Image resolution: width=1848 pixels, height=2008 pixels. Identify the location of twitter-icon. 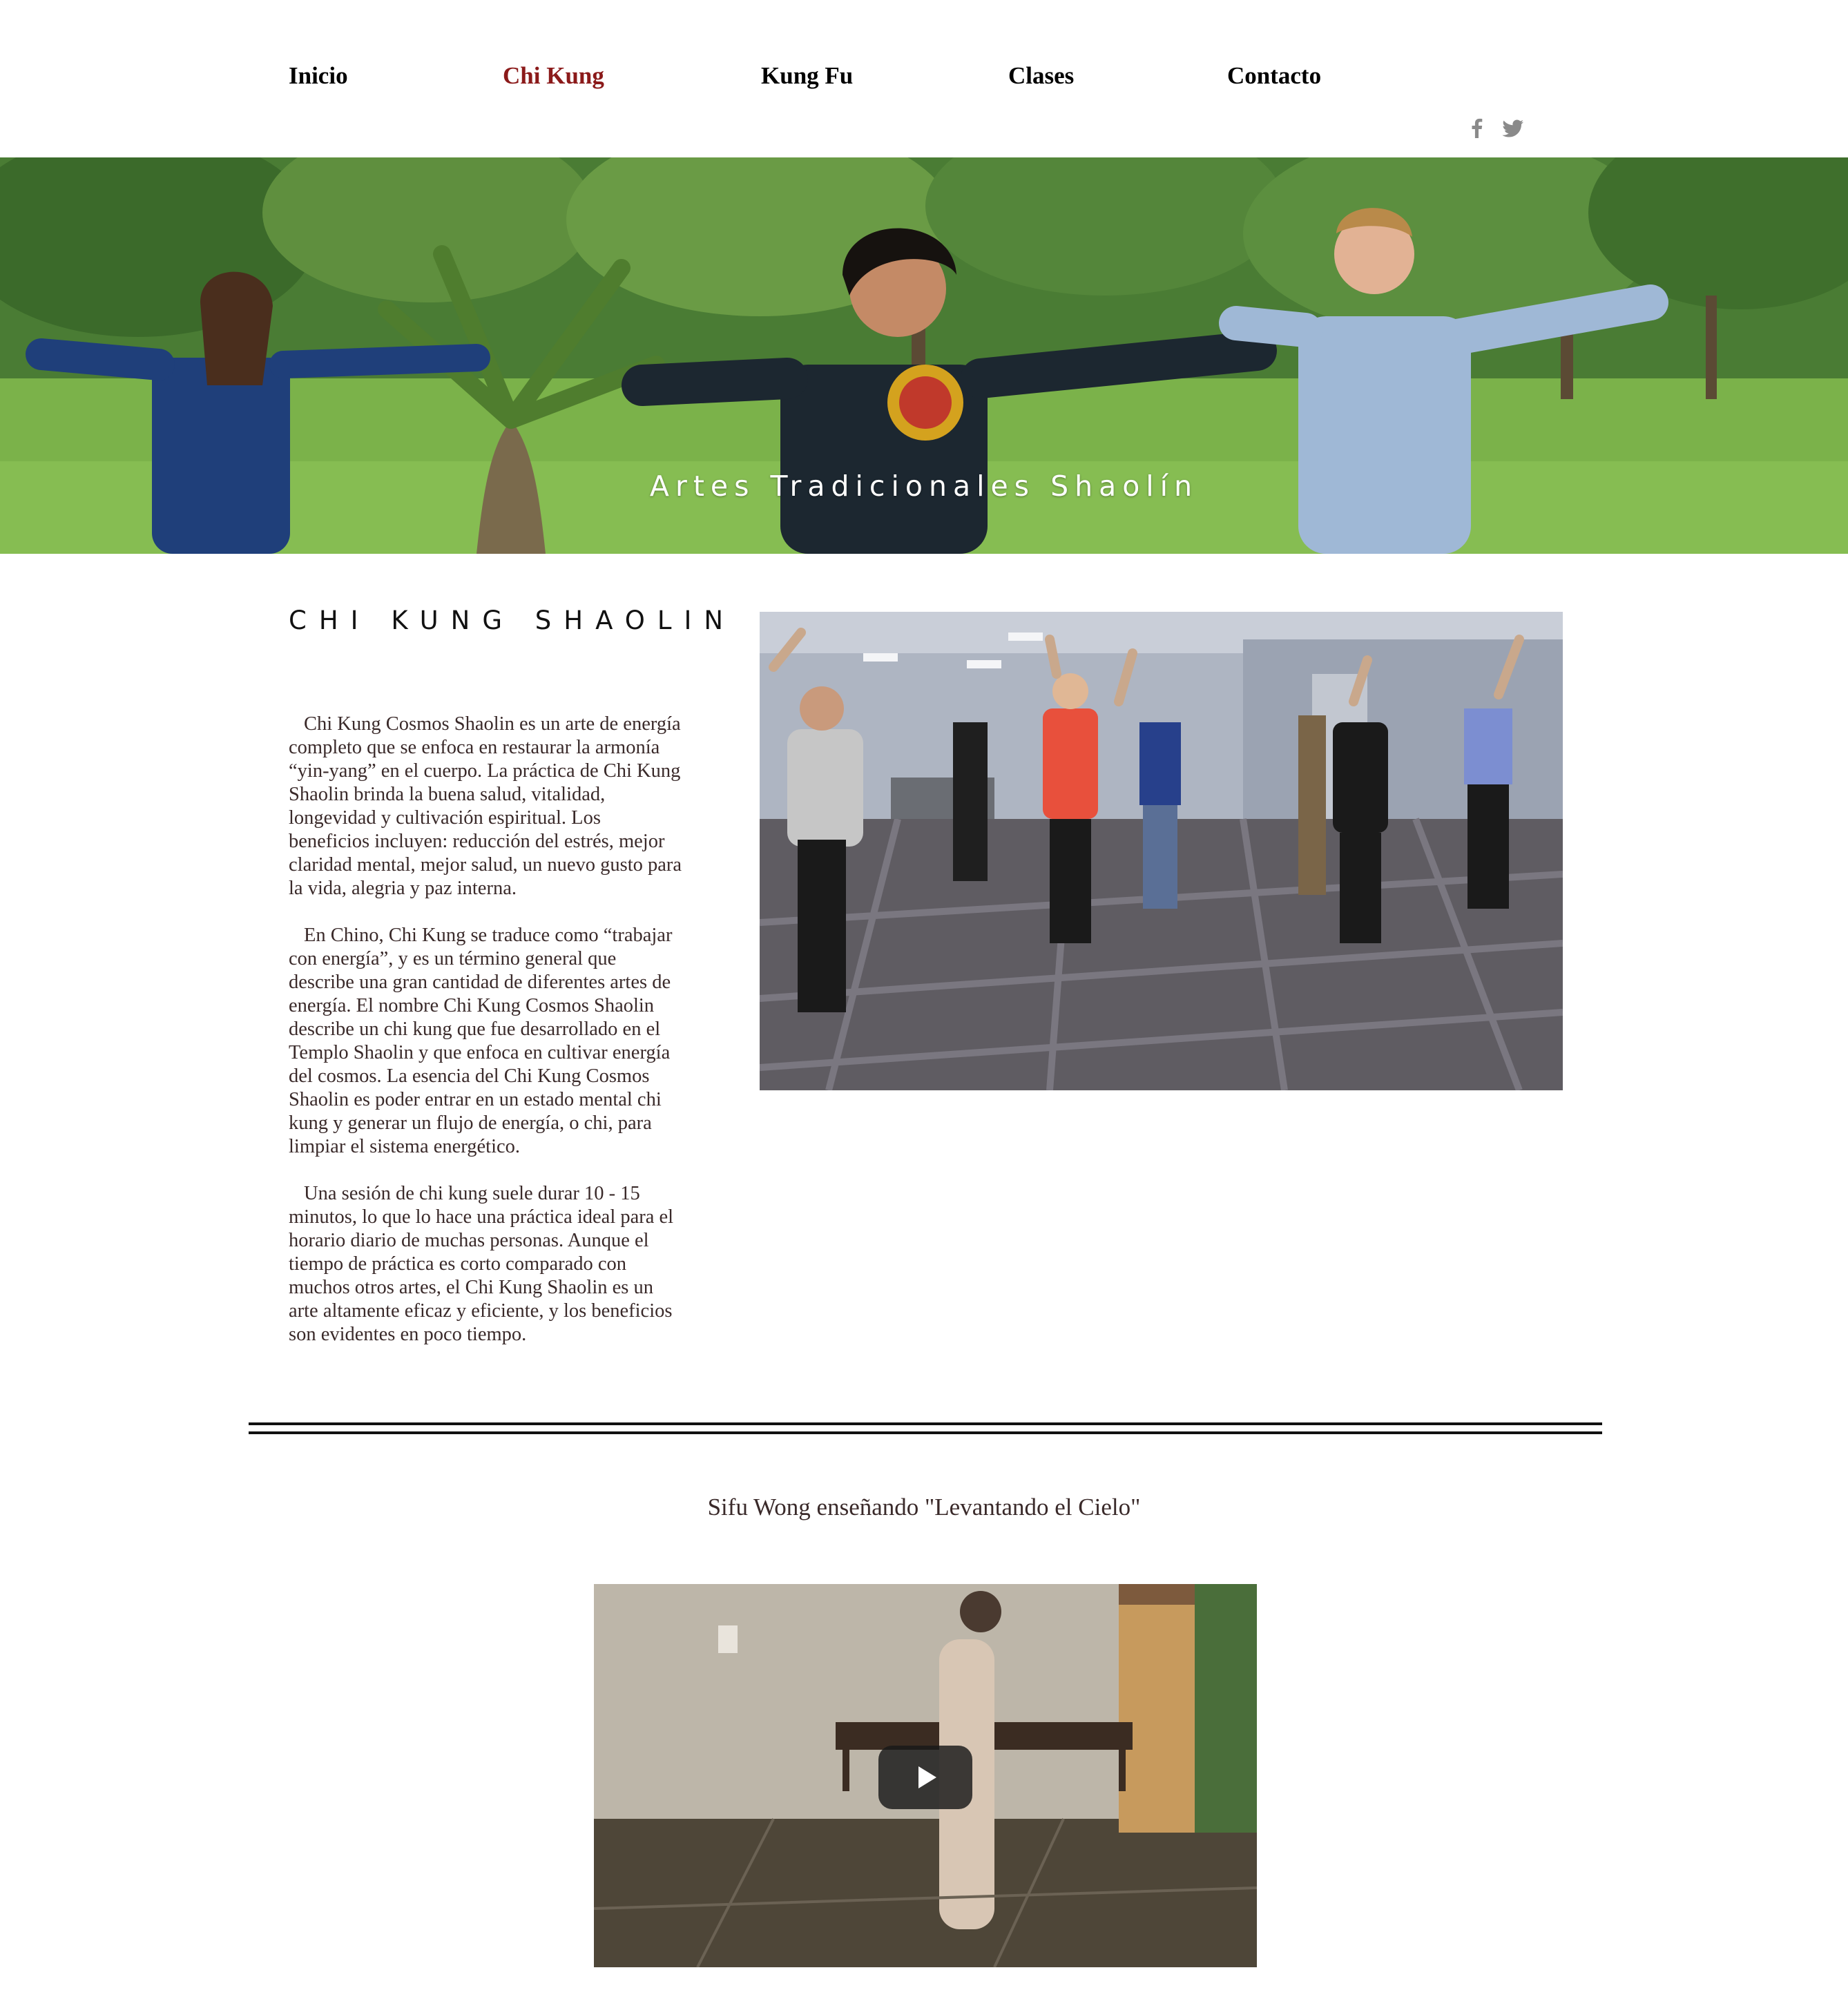
(1512, 127).